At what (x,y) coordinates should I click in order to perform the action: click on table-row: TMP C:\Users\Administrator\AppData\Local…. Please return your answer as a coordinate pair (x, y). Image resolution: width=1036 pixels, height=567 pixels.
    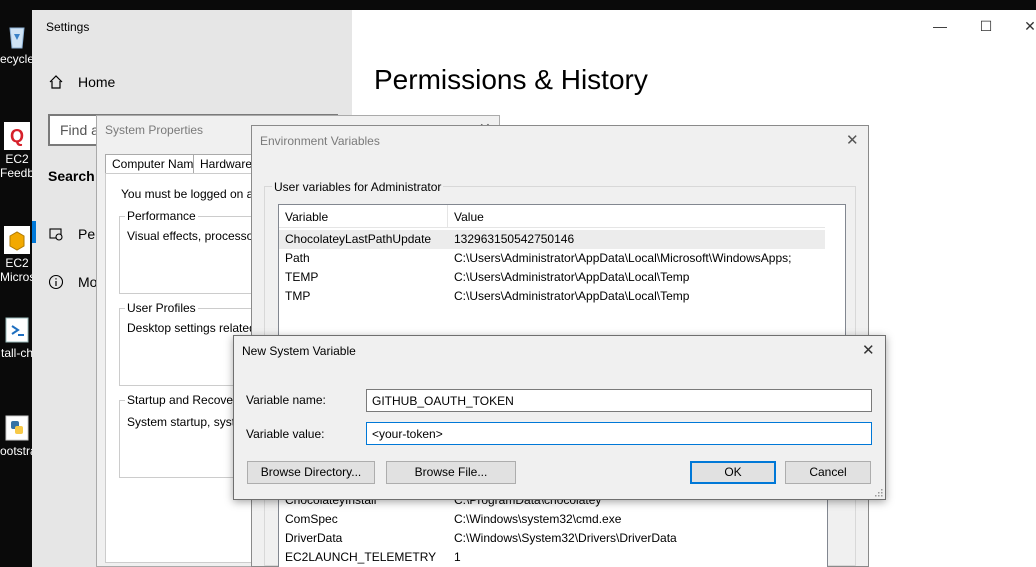
    Looking at the image, I should click on (552, 296).